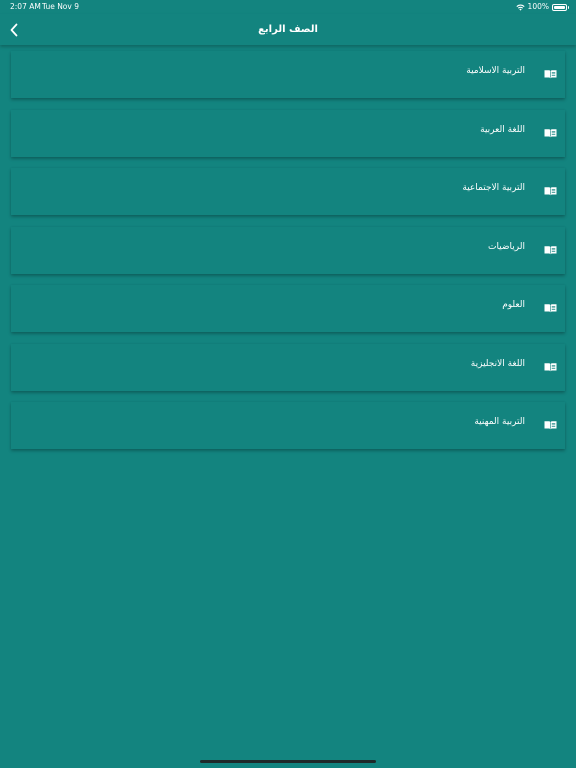  I want to click on subject-item-mathematics: الرياضيات, so click(288, 250).